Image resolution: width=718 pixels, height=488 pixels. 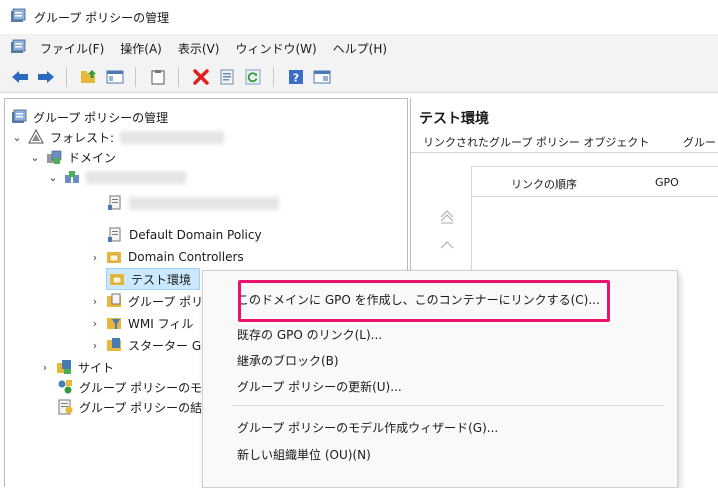 I want to click on gpmc-node-icon, so click(x=19, y=117).